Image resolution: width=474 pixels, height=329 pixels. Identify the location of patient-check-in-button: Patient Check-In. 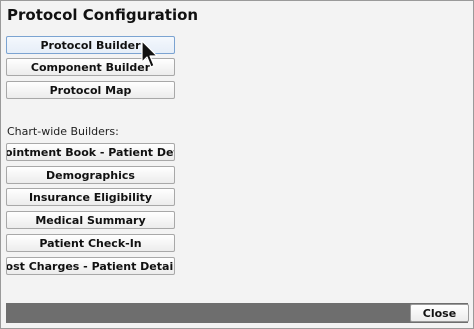
(90, 243).